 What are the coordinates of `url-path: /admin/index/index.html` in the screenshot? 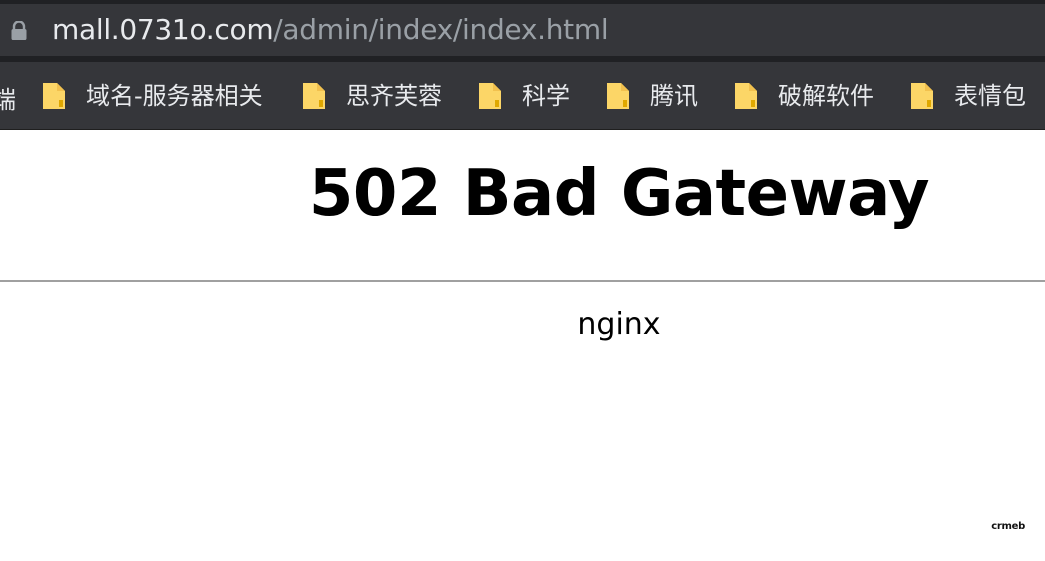 It's located at (441, 29).